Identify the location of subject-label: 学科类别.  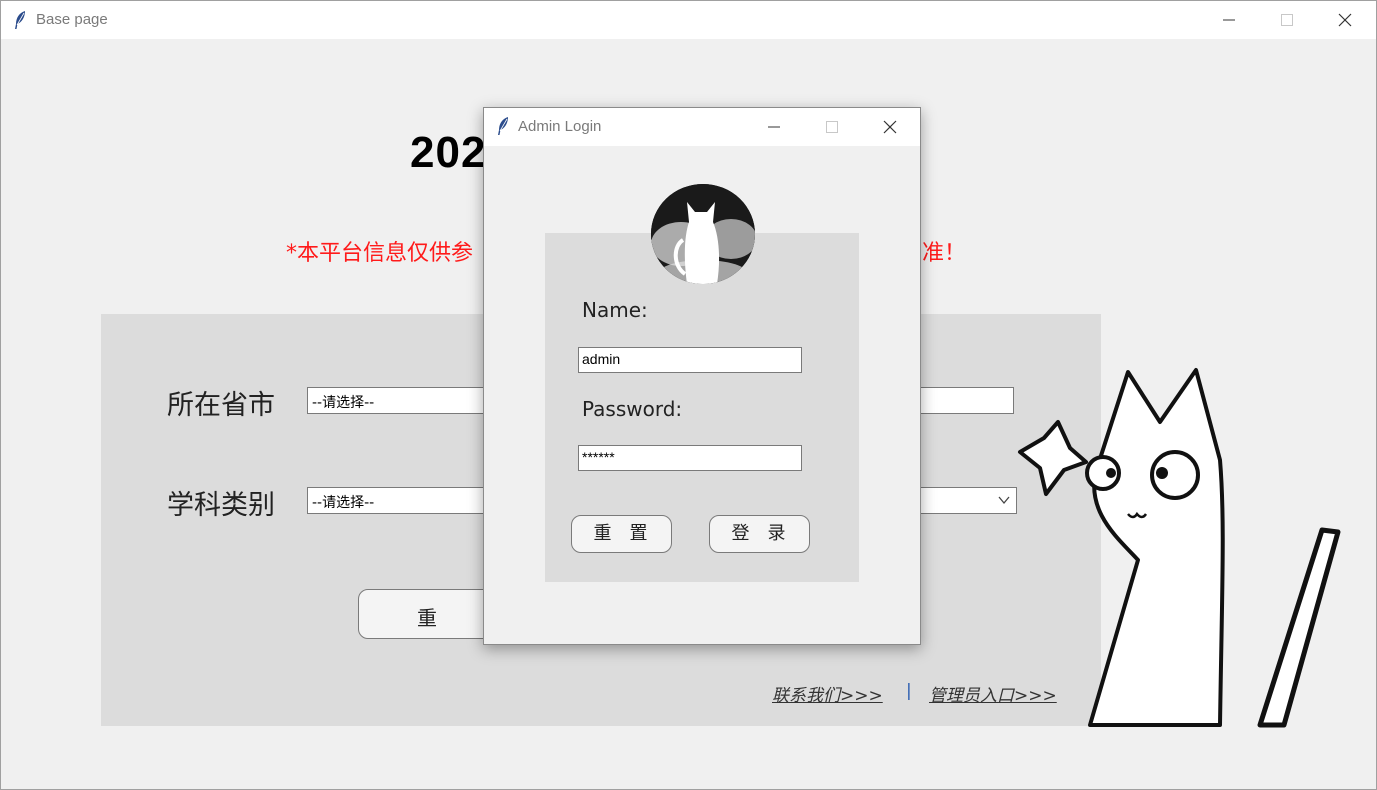
(221, 505).